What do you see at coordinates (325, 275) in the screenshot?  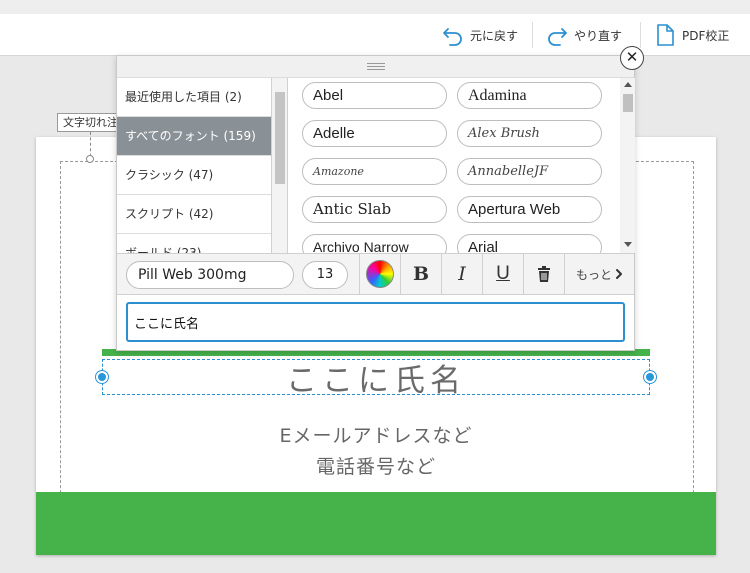 I see `font-size-field: 13` at bounding box center [325, 275].